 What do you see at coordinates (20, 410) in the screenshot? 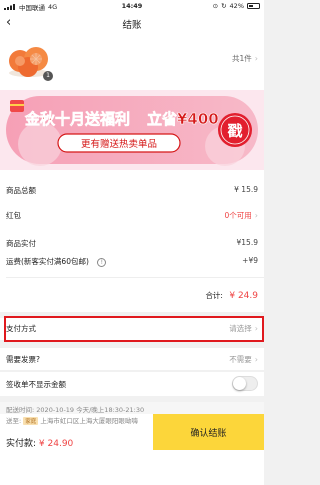
I see `delivery-time-label: 配送时间:` at bounding box center [20, 410].